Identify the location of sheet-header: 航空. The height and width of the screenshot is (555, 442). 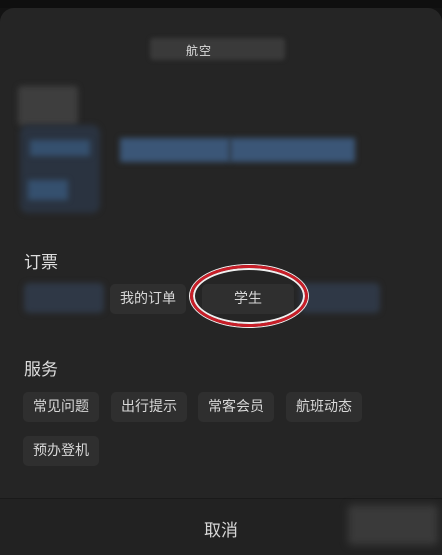
(221, 50).